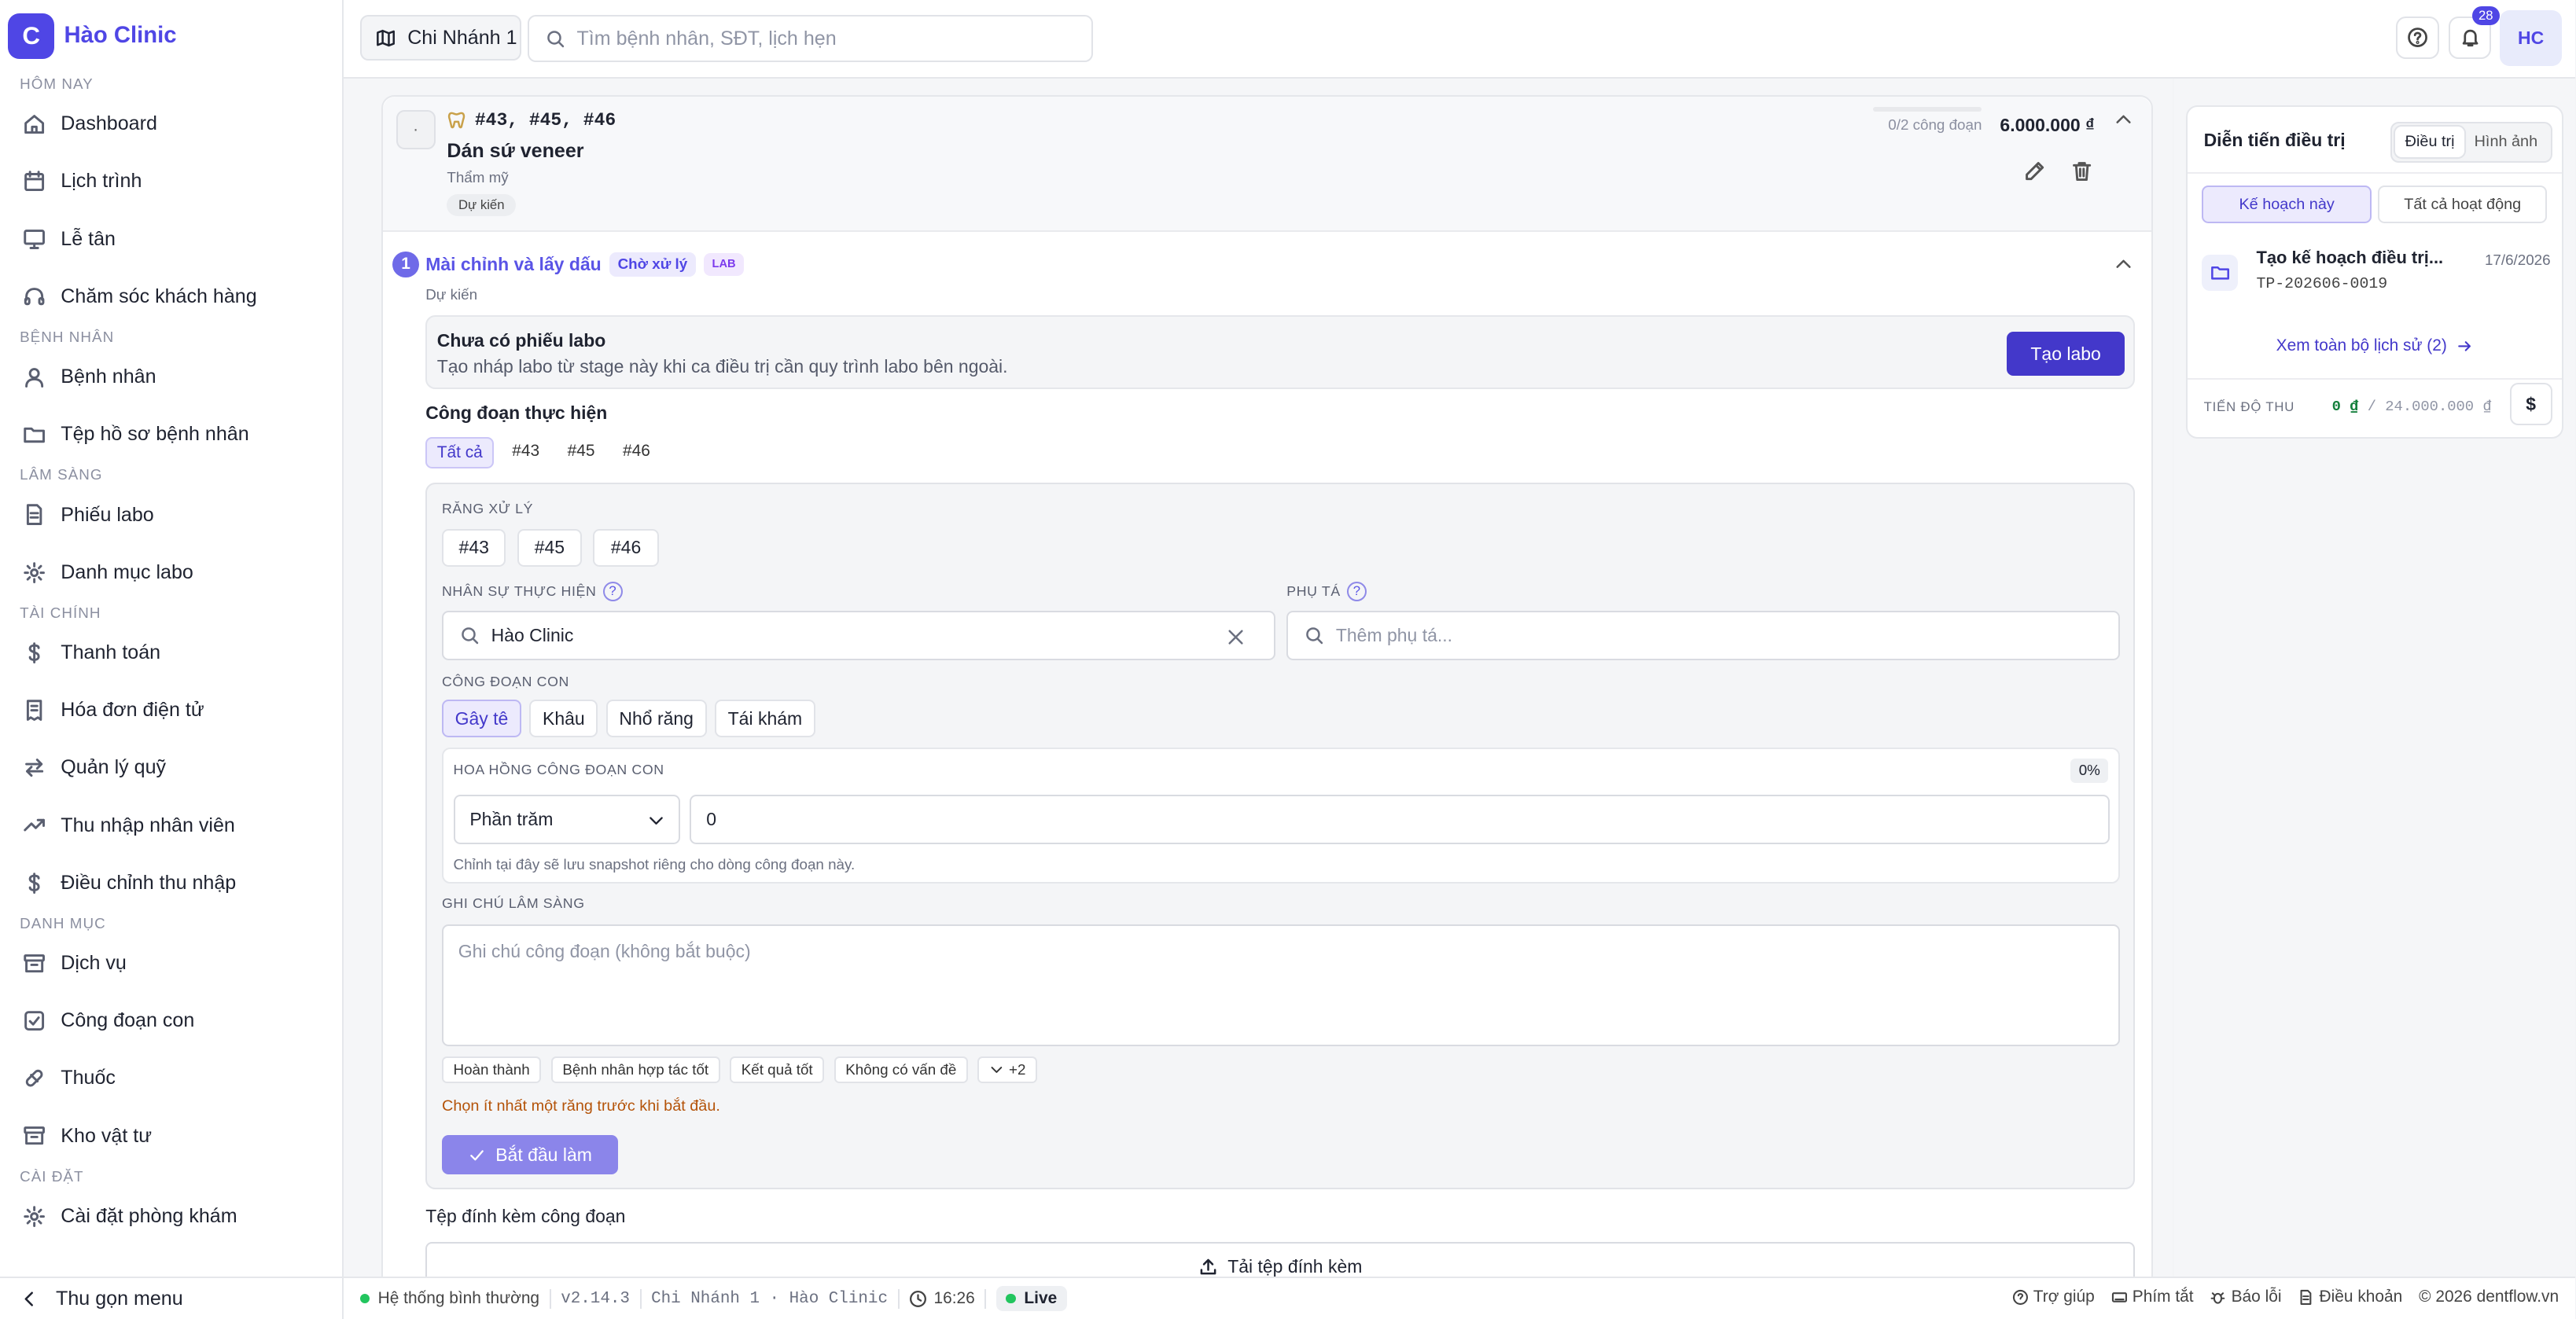 The width and height of the screenshot is (2576, 1319). What do you see at coordinates (635, 1069) in the screenshot?
I see `quick-note-cooperative: Bệnh nhân hợp tác tốt` at bounding box center [635, 1069].